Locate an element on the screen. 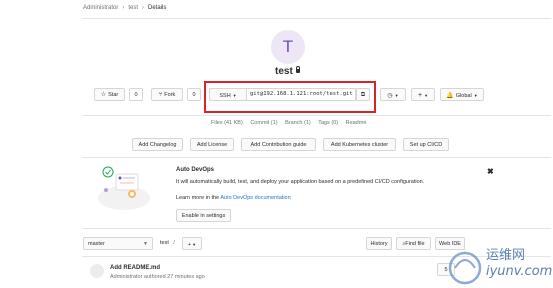  star-count: 0 is located at coordinates (136, 94).